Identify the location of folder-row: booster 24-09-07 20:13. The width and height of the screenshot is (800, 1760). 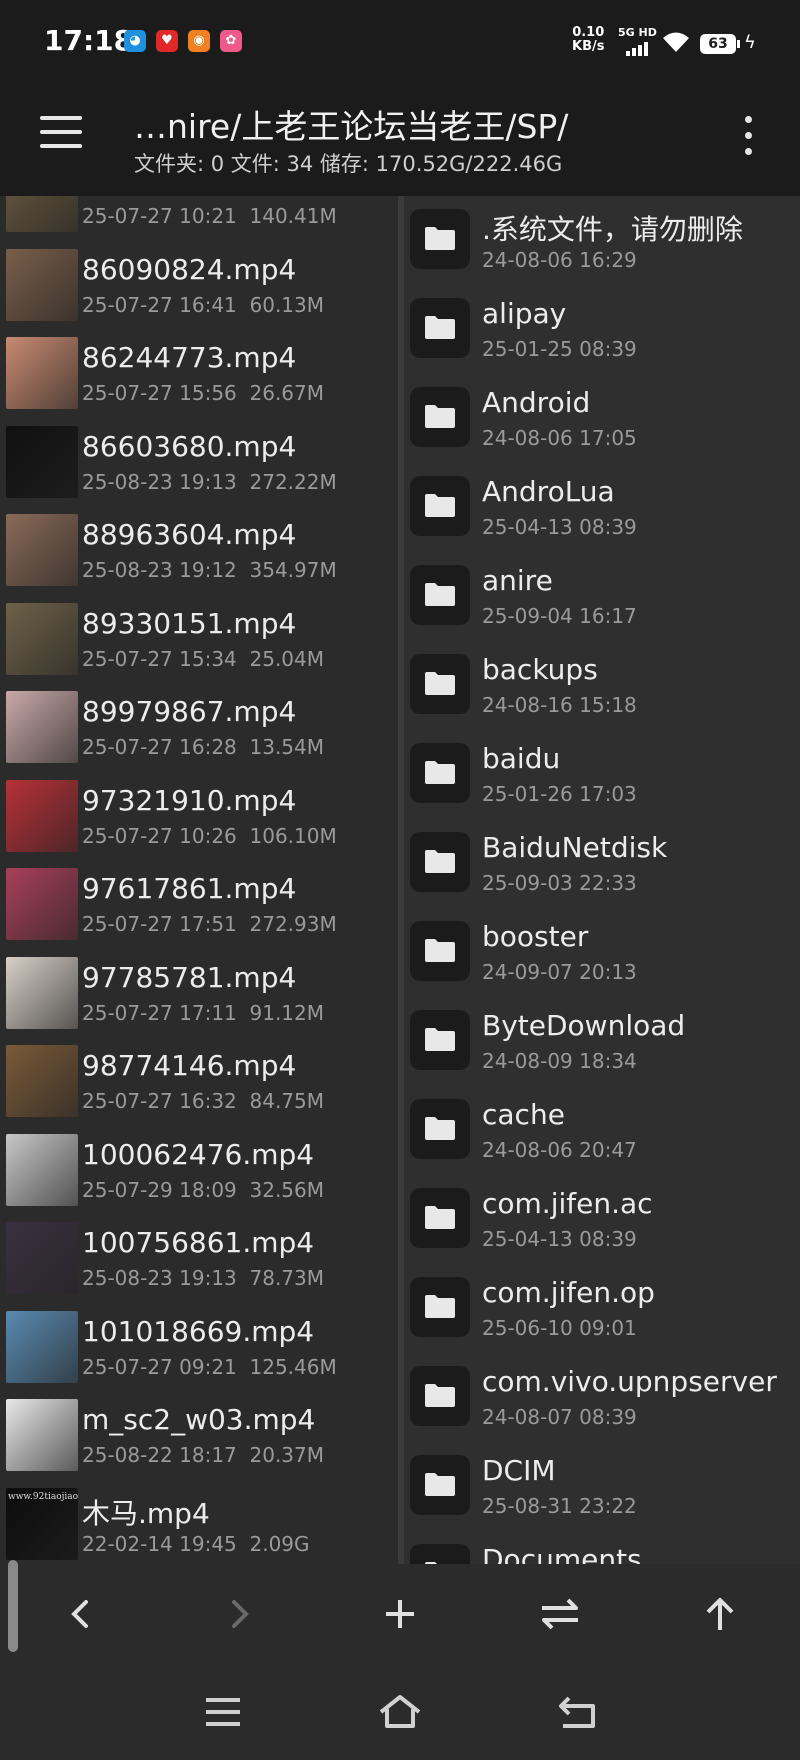
(602, 952).